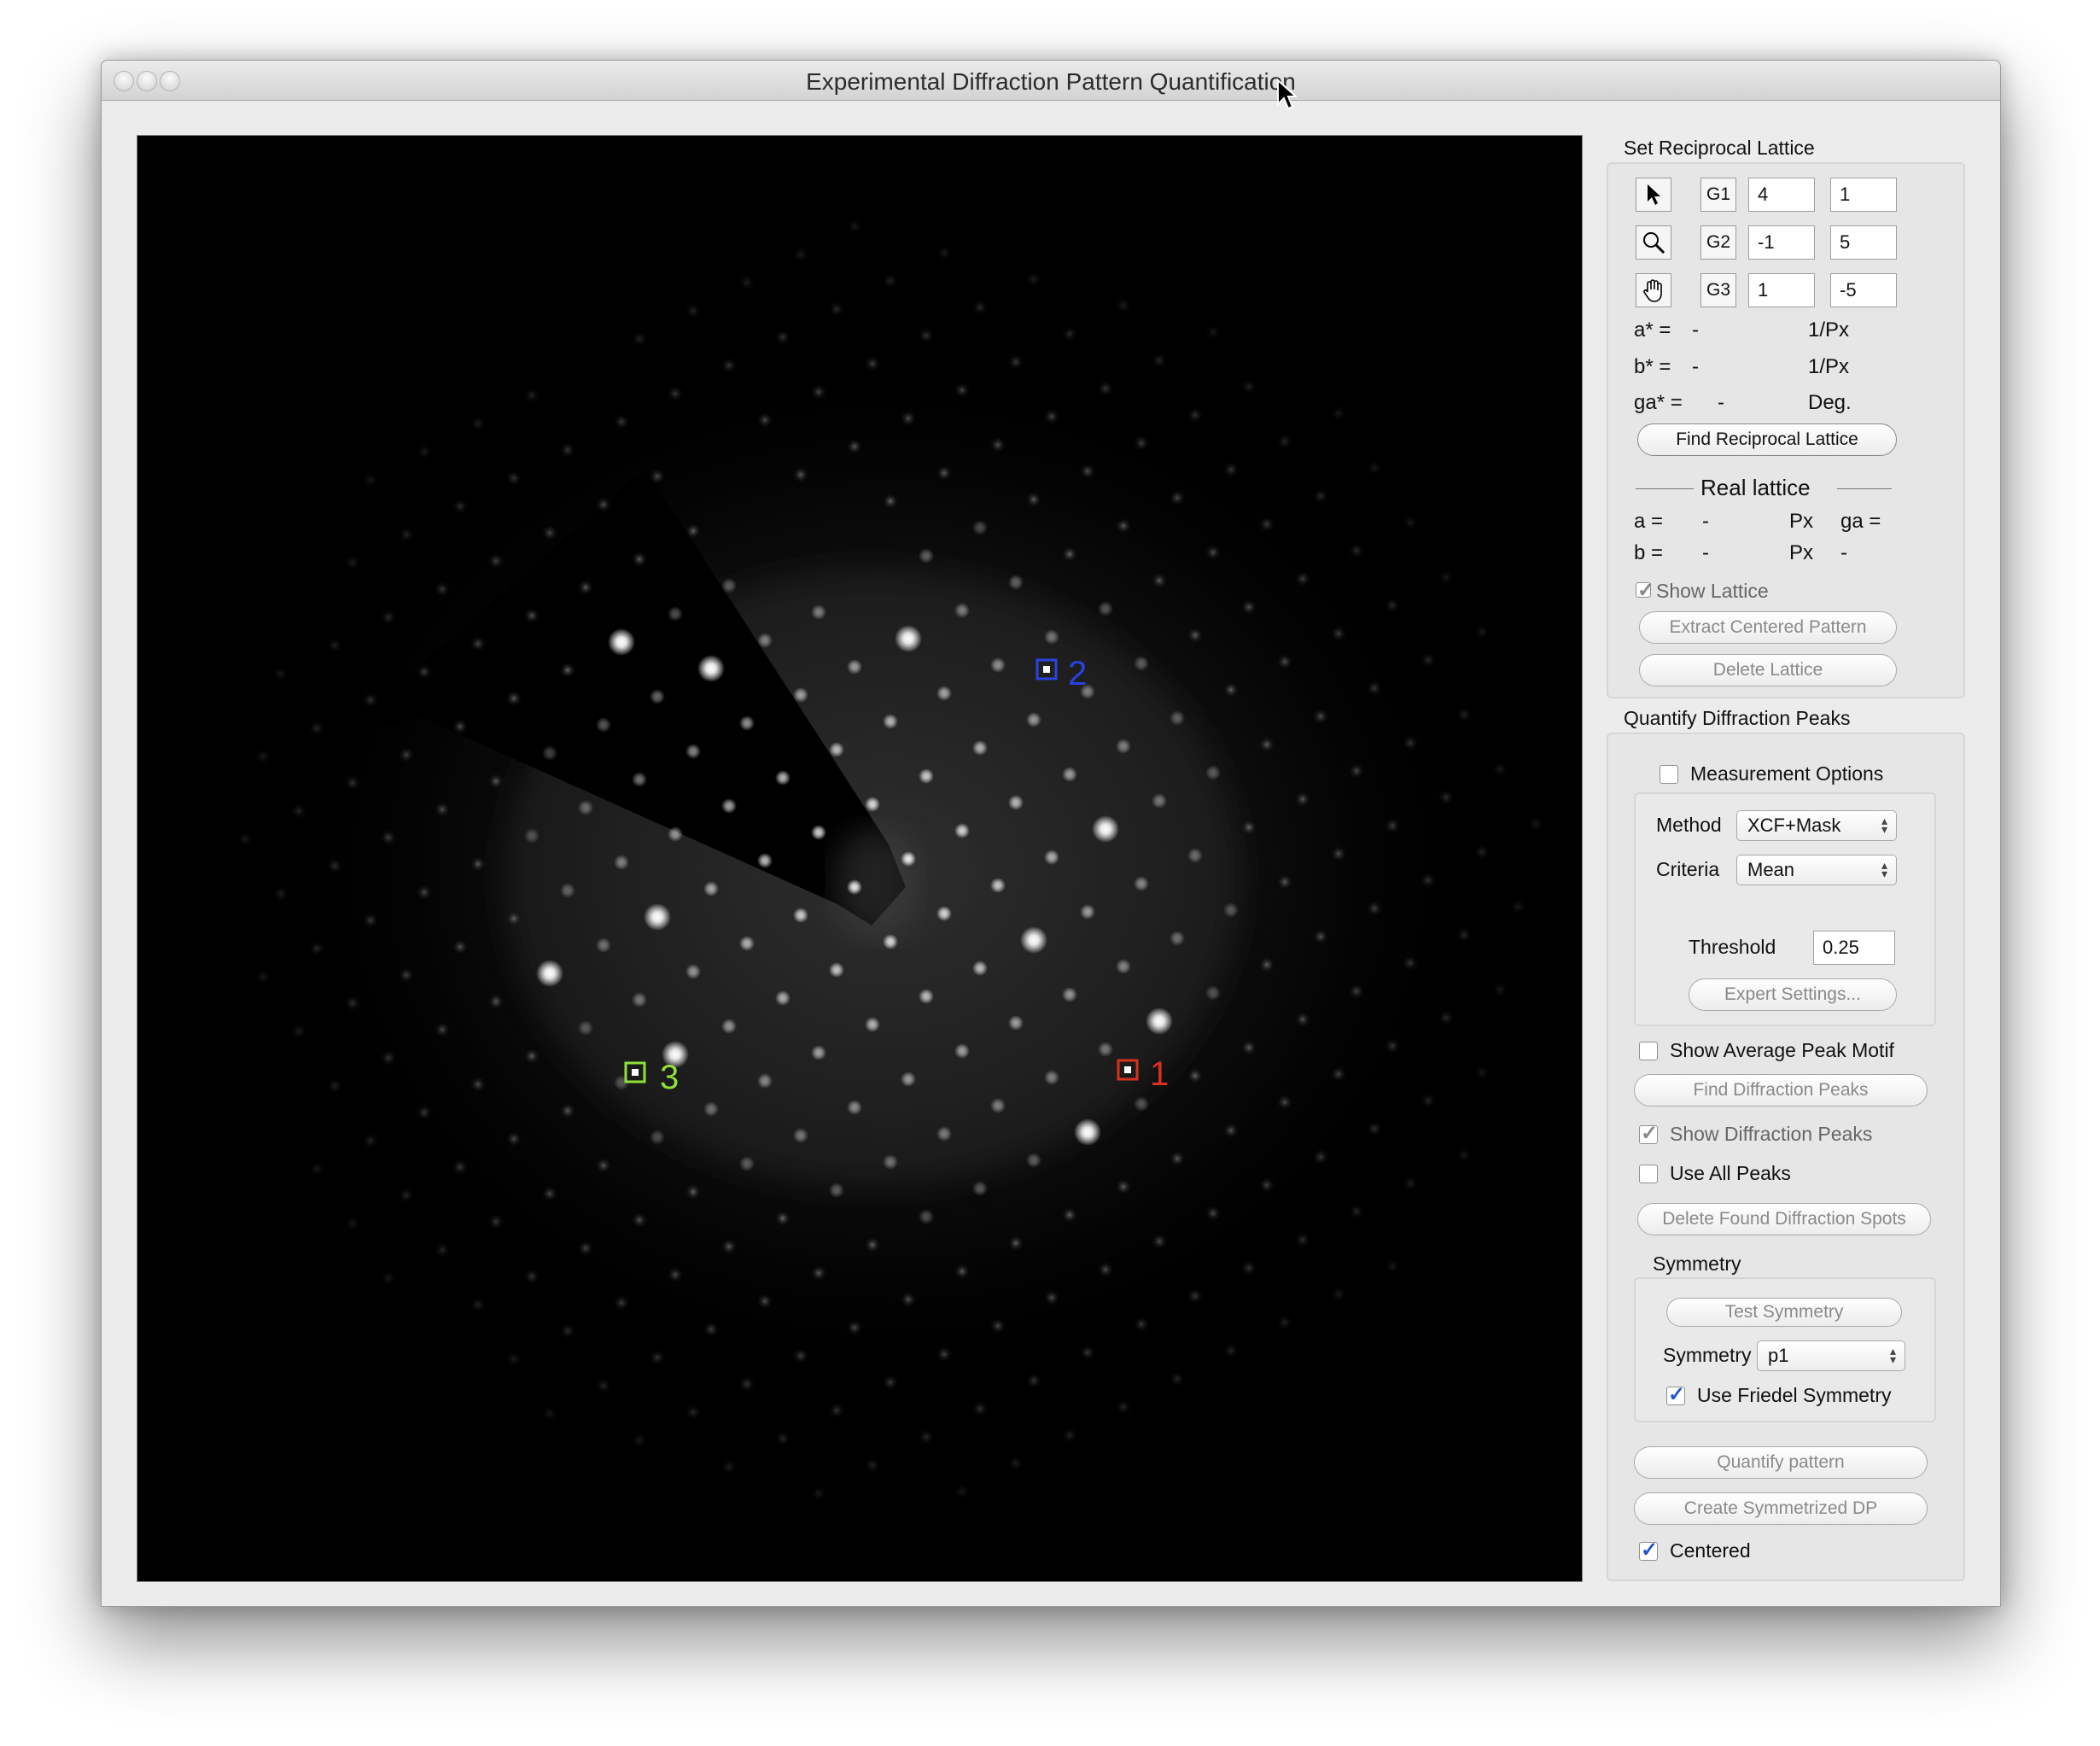 Image resolution: width=2100 pixels, height=1746 pixels. Describe the element at coordinates (1653, 290) in the screenshot. I see `hand-tool-button` at that location.